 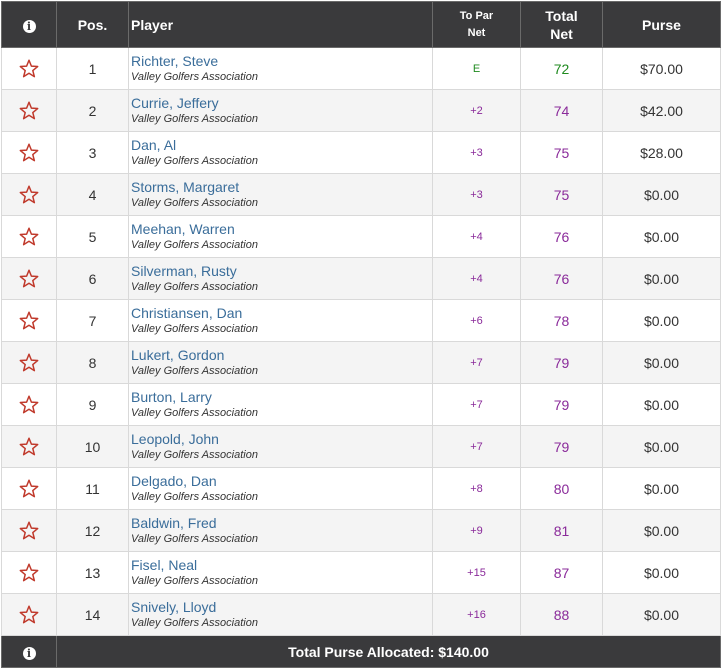 I want to click on to-par-net-cell: +3, so click(x=476, y=194).